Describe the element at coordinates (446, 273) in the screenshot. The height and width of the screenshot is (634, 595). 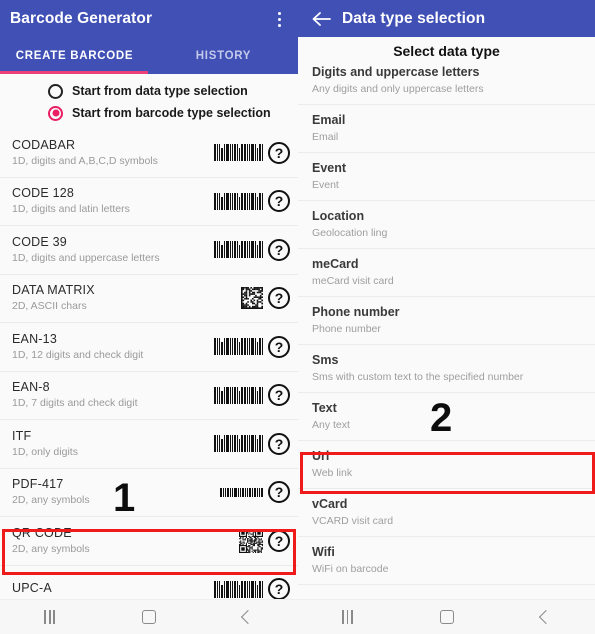
I see `list-item: meCard meCard visit card` at that location.